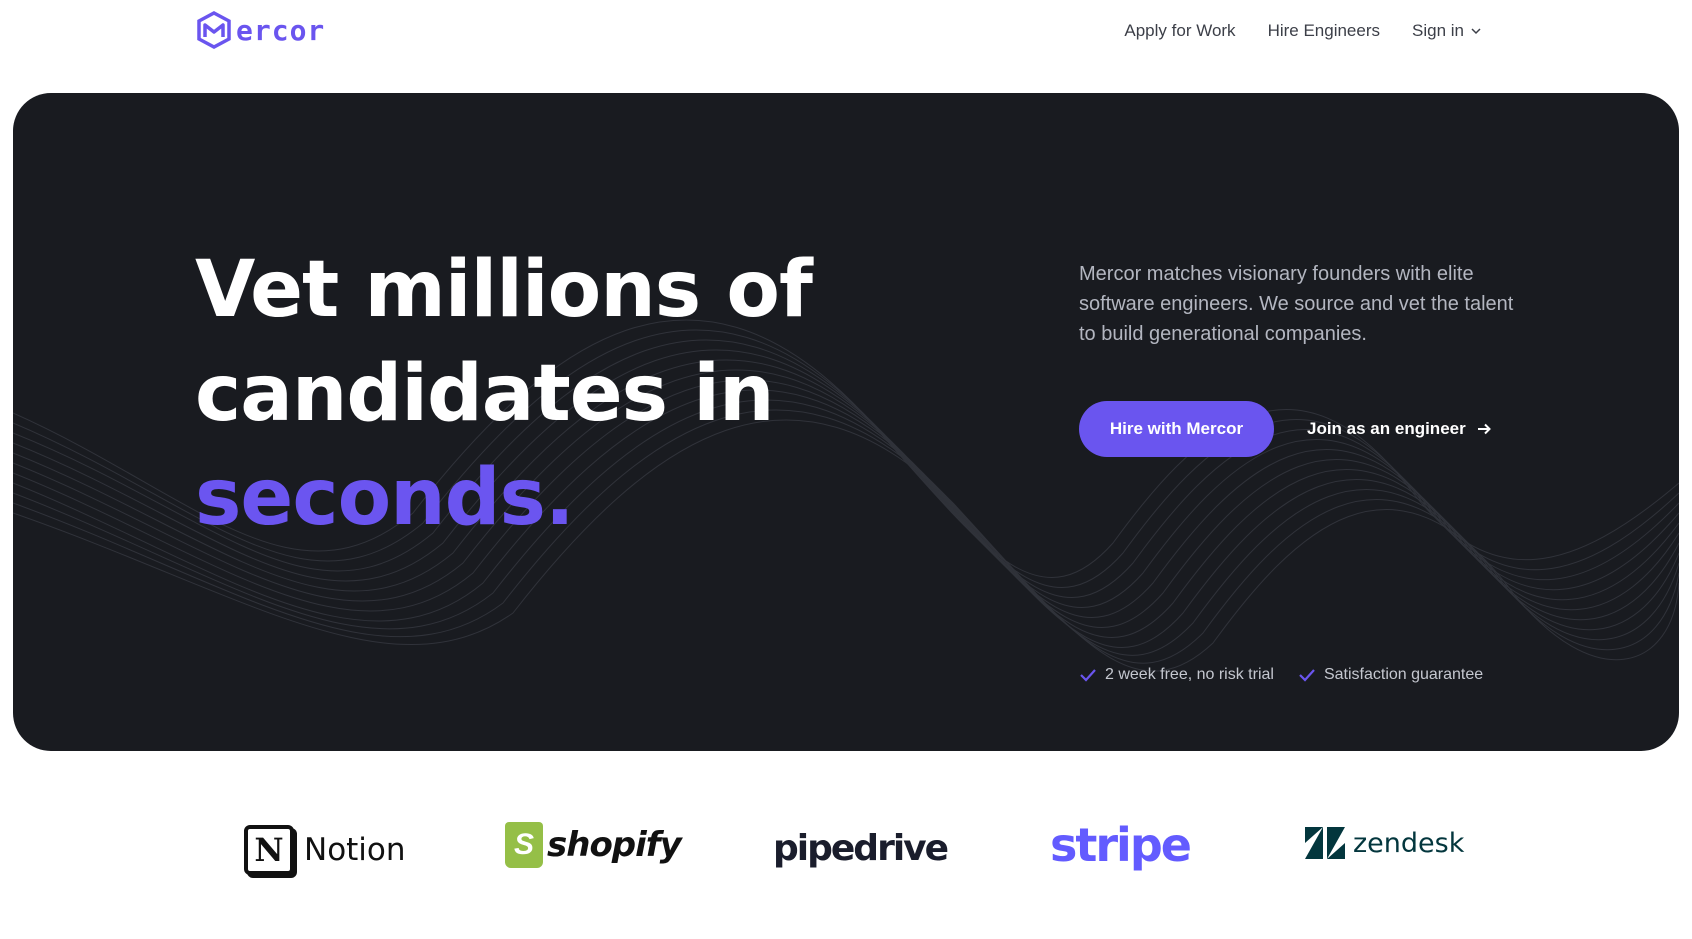 The height and width of the screenshot is (939, 1692). I want to click on nav-apply-for-work: Apply for Work, so click(1179, 31).